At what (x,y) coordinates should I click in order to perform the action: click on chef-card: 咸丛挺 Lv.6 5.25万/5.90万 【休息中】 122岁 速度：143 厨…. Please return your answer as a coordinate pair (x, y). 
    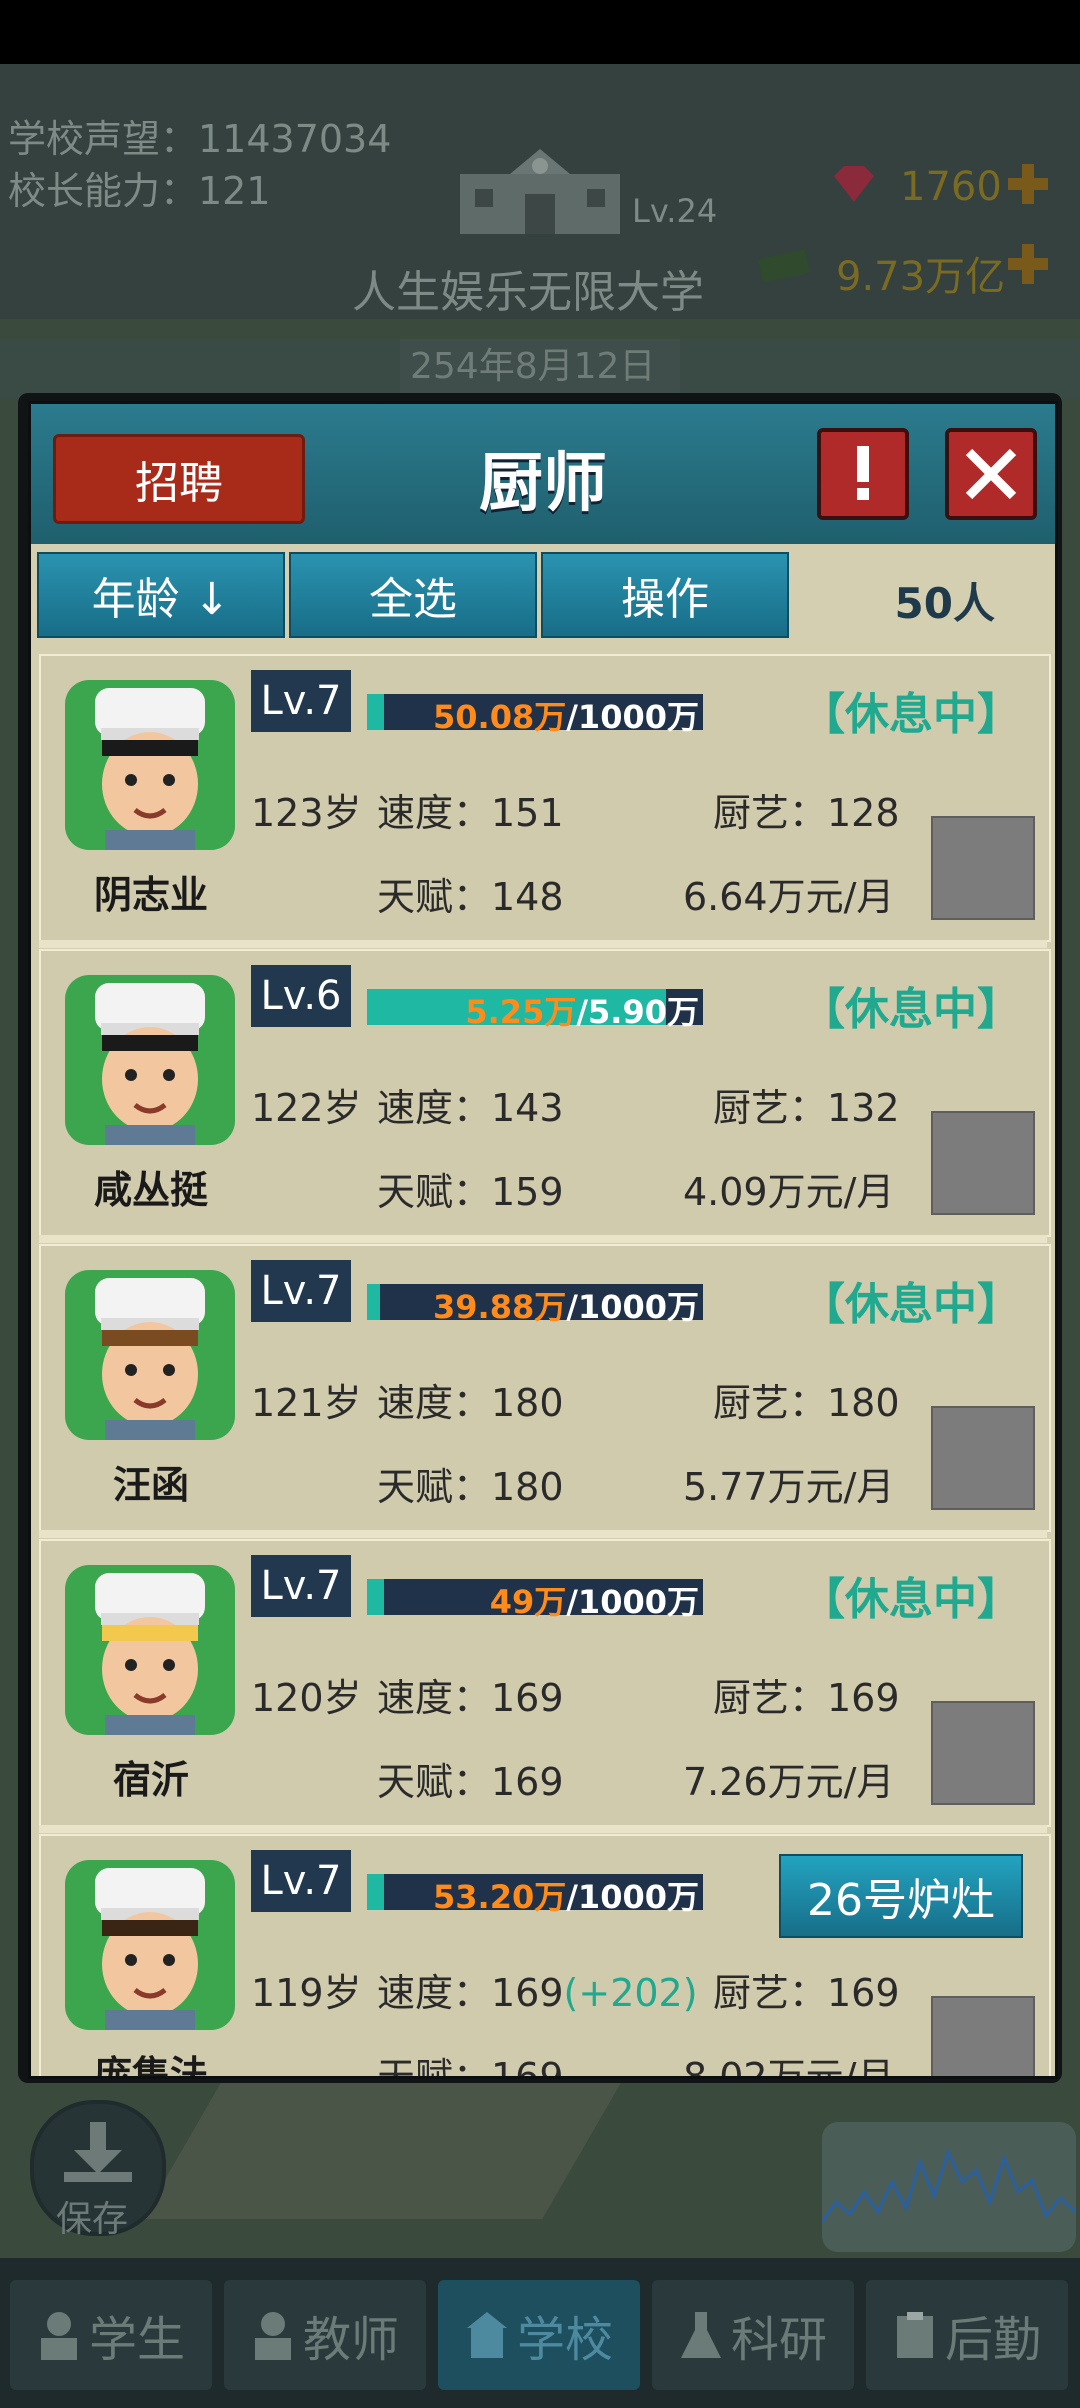
    Looking at the image, I should click on (545, 1093).